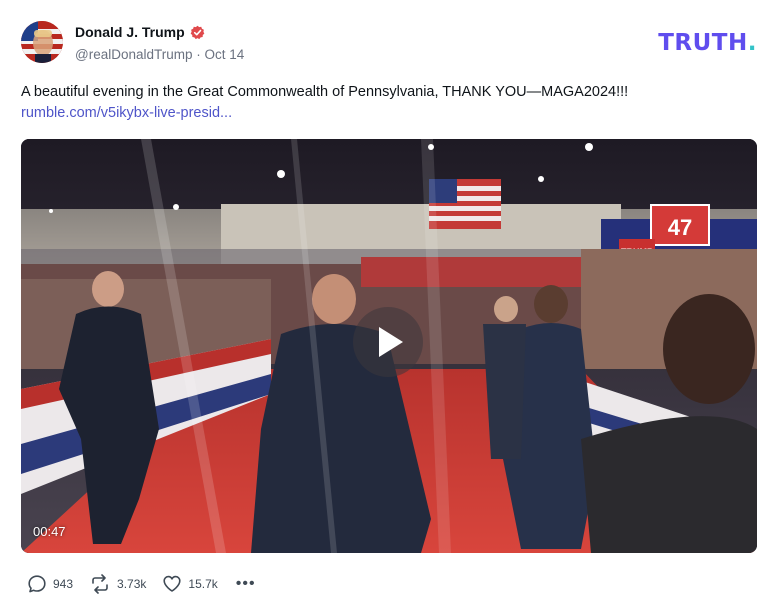 This screenshot has height=615, width=778. I want to click on author-name-row: Donald J. Trump, so click(140, 32).